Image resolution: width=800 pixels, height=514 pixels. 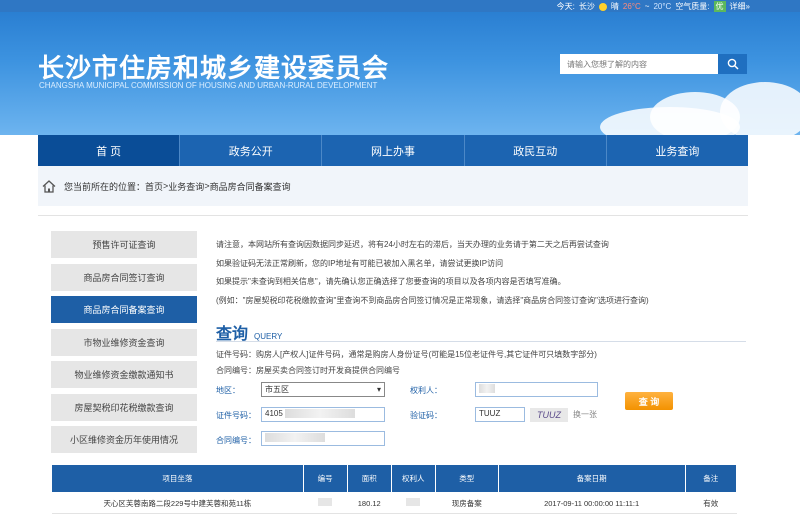 I want to click on nav-item-home: 首 页, so click(x=109, y=150).